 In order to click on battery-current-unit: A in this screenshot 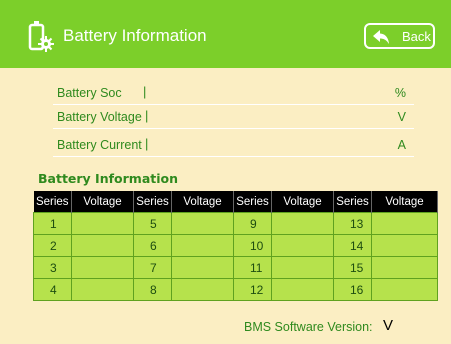, I will do `click(401, 145)`.